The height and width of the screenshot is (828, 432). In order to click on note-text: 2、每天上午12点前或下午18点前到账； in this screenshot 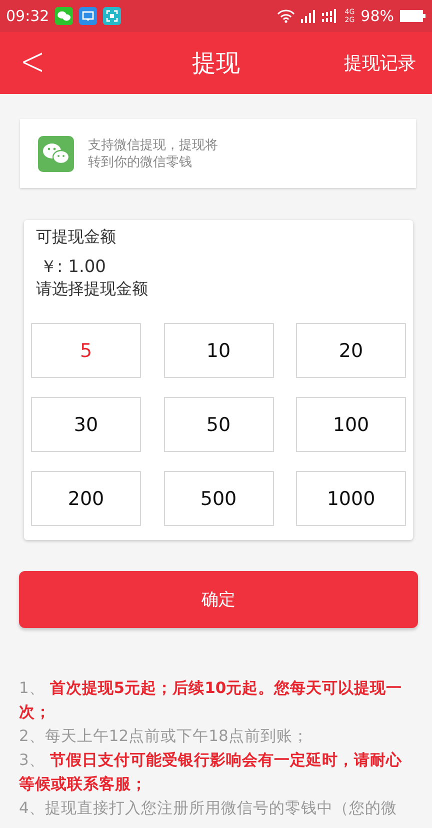, I will do `click(164, 736)`.